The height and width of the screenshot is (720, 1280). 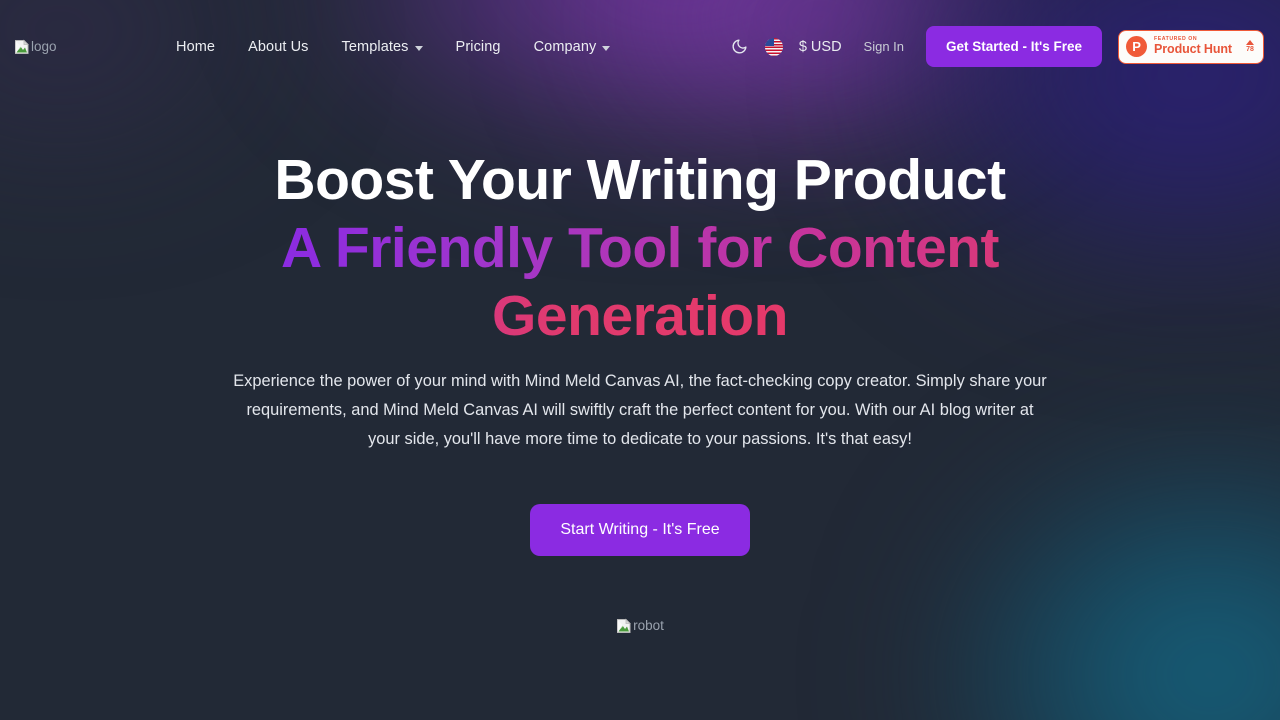 I want to click on nav-link-home-label: Home, so click(x=196, y=46).